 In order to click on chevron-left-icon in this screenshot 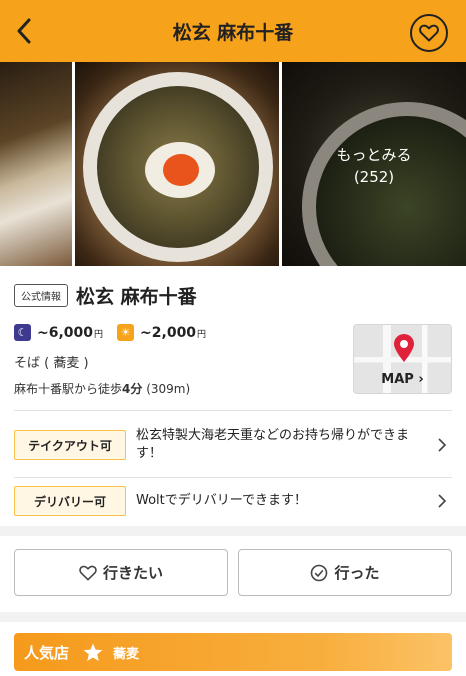, I will do `click(24, 31)`.